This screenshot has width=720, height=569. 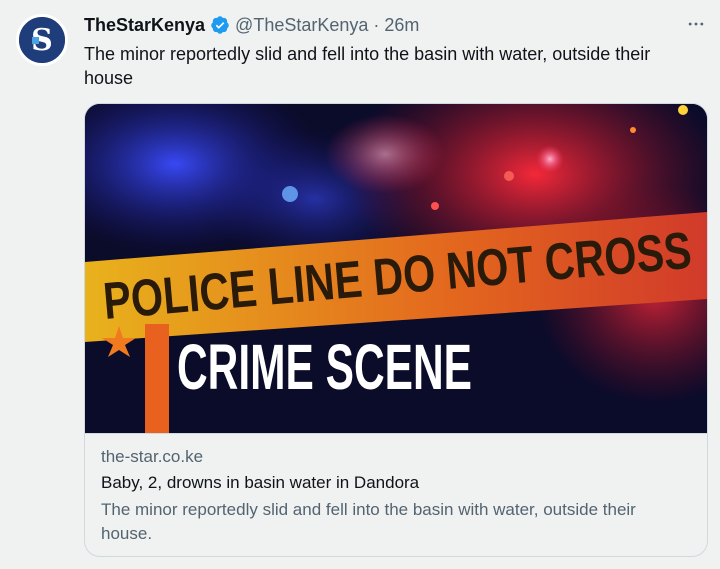 I want to click on star-logo-icon: S, so click(x=42, y=40).